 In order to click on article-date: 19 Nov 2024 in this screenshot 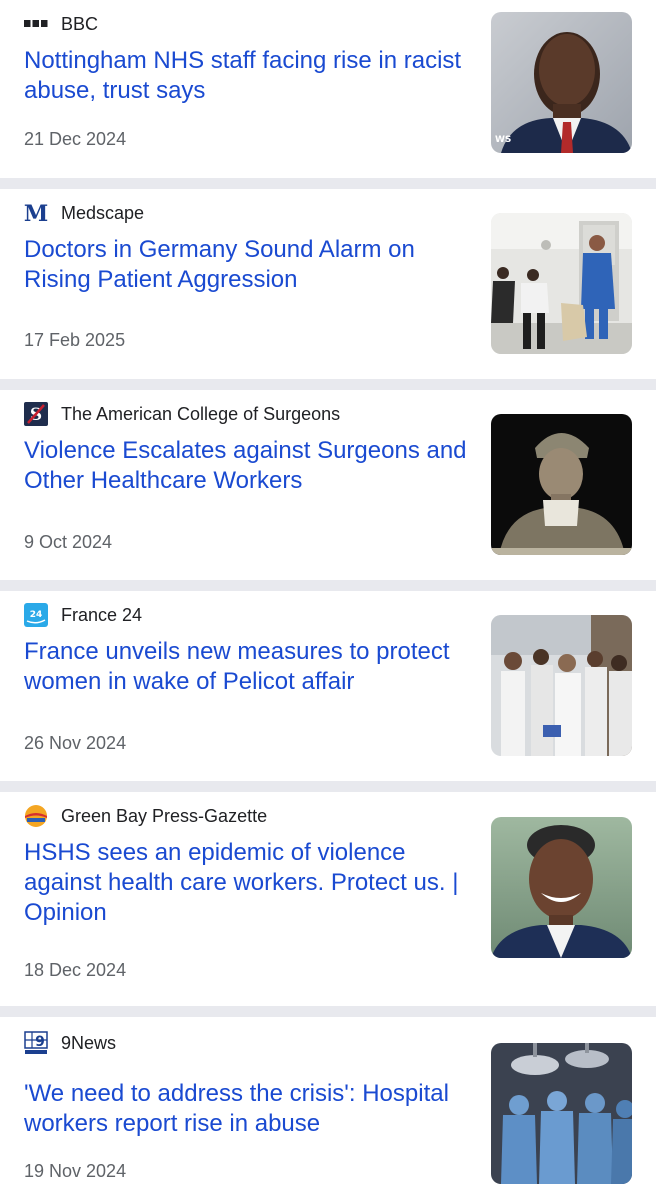, I will do `click(75, 1171)`.